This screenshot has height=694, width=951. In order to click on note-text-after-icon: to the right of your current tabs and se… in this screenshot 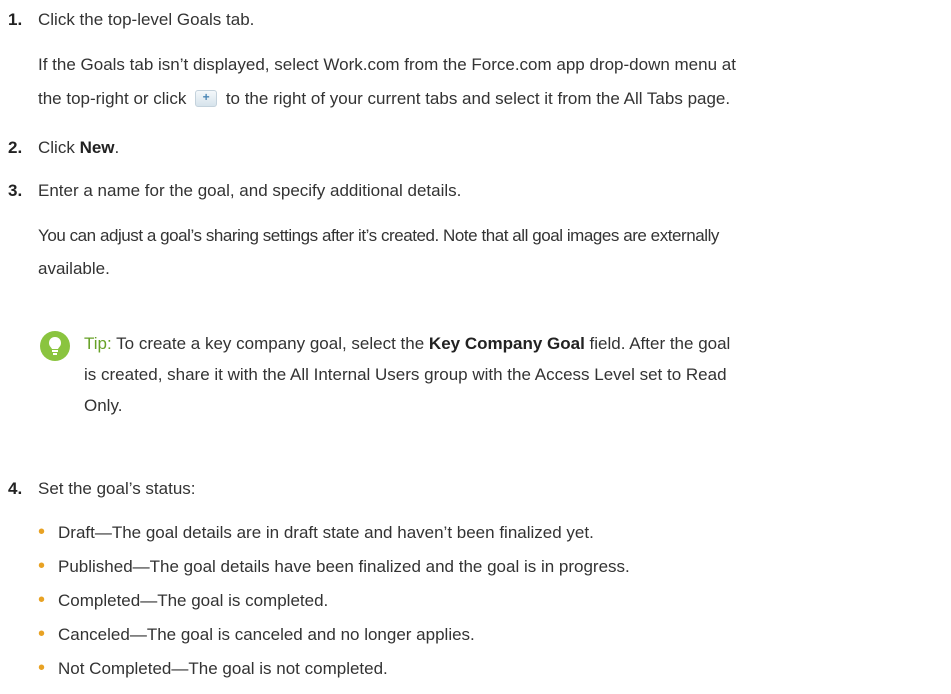, I will do `click(478, 98)`.